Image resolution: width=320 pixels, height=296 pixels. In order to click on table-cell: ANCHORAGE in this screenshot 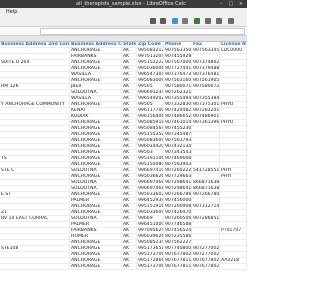, I will do `click(96, 267)`.